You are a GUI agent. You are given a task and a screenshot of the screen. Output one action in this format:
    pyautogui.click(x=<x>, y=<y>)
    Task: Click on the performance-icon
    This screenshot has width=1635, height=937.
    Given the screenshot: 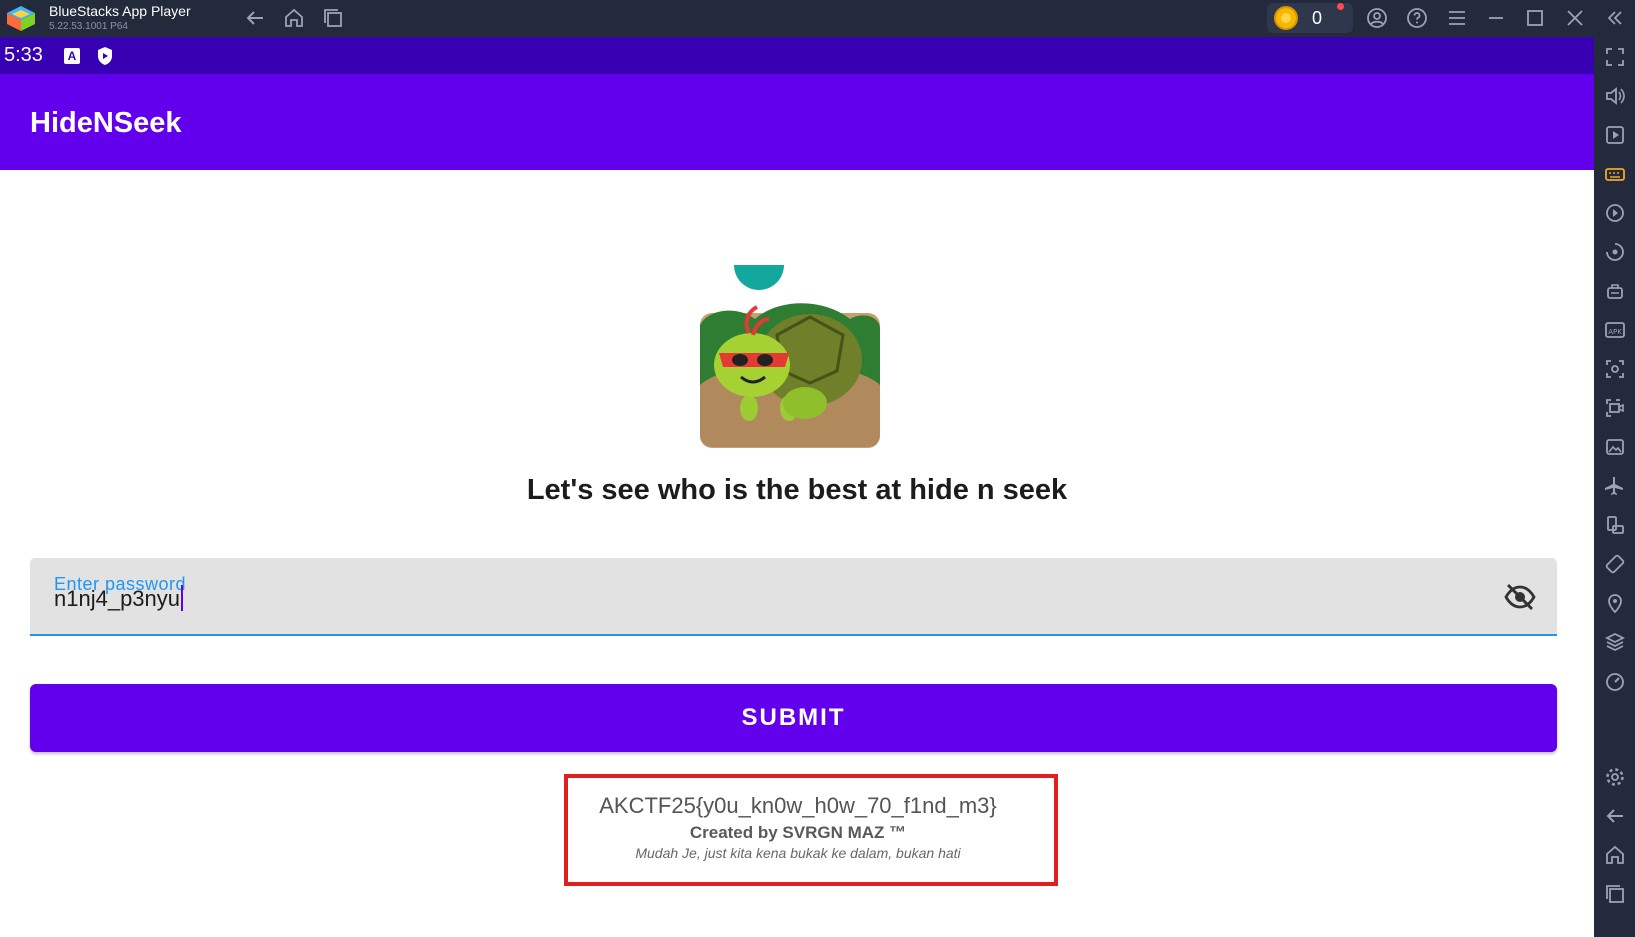 What is the action you would take?
    pyautogui.click(x=1615, y=681)
    